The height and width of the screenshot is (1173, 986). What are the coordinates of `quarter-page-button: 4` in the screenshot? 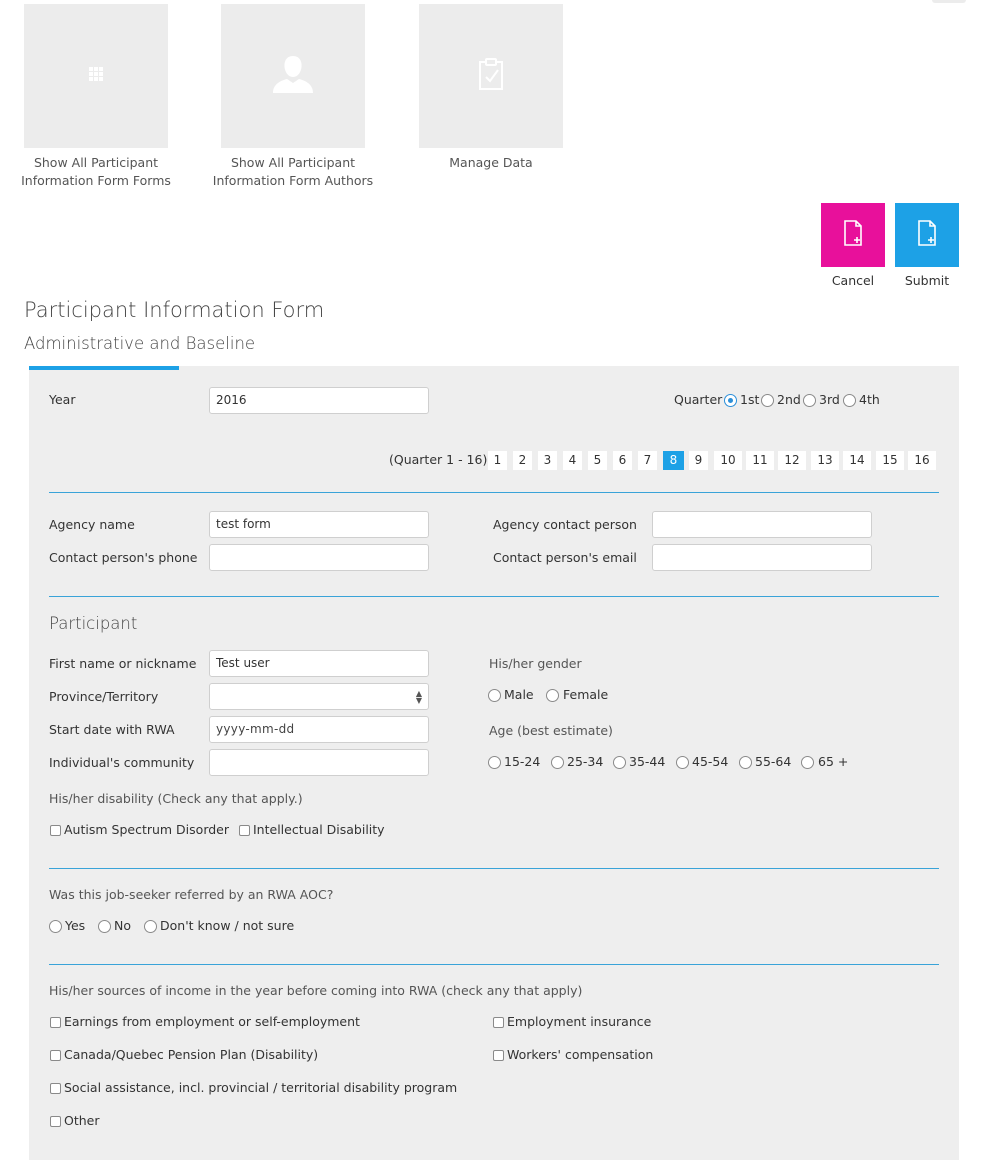 It's located at (572, 460).